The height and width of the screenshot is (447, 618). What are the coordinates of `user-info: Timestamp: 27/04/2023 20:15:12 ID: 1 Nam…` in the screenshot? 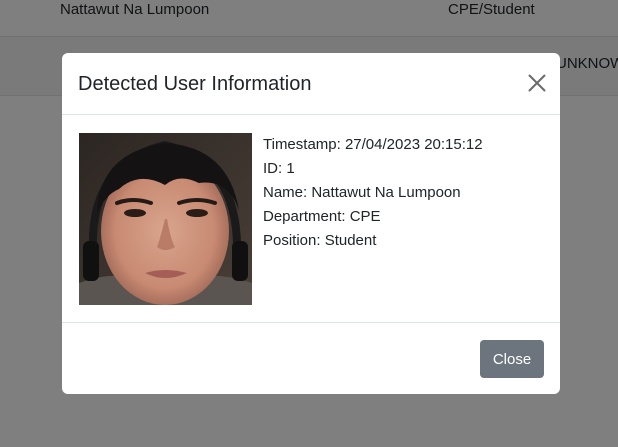 It's located at (373, 193).